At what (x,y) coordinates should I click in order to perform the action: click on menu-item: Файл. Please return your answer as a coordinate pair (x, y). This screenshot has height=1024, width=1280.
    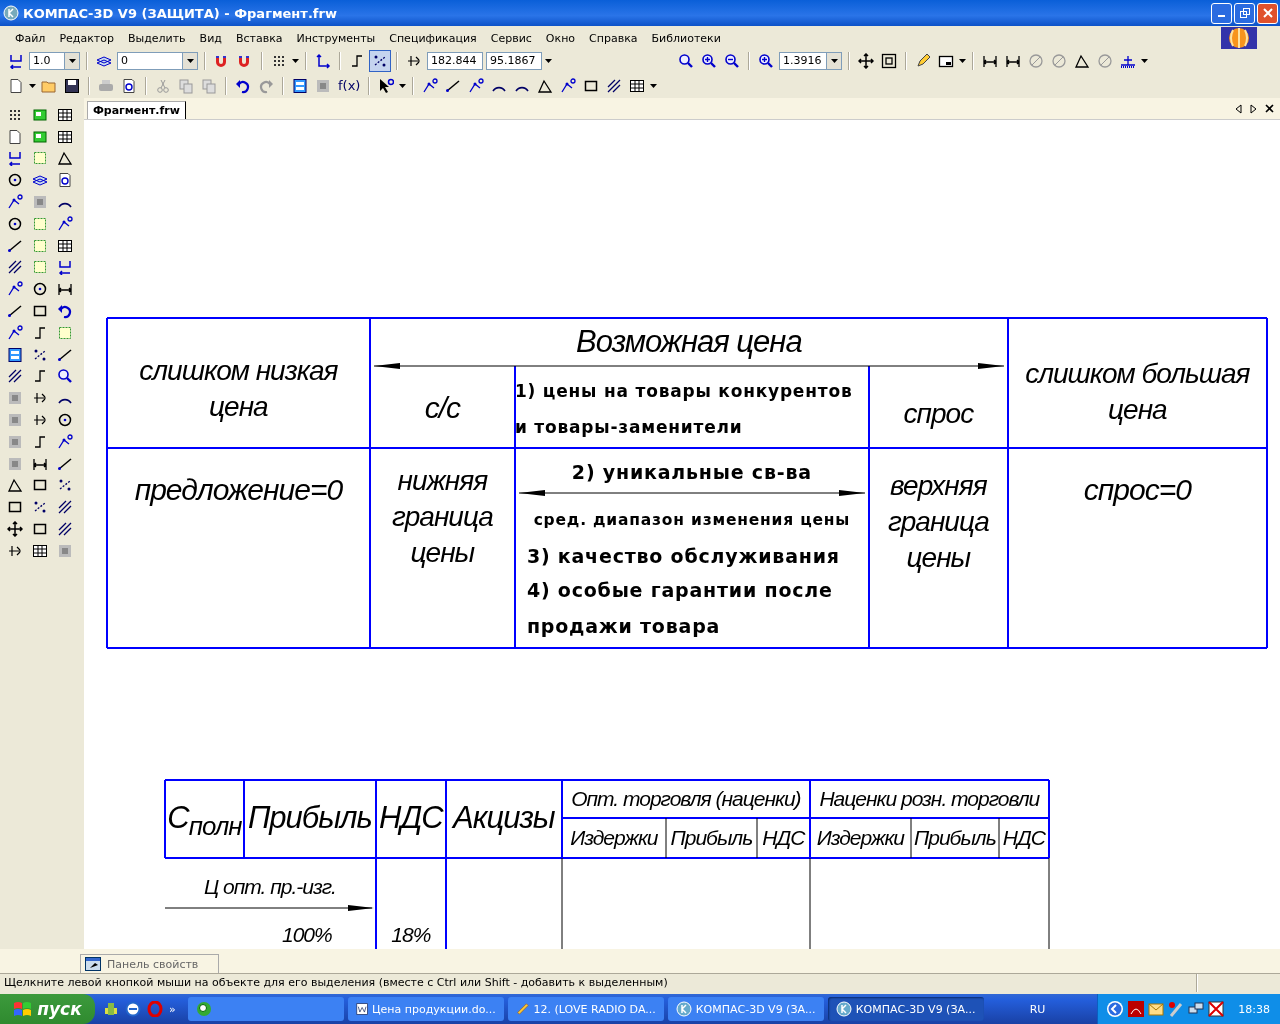
    Looking at the image, I should click on (30, 38).